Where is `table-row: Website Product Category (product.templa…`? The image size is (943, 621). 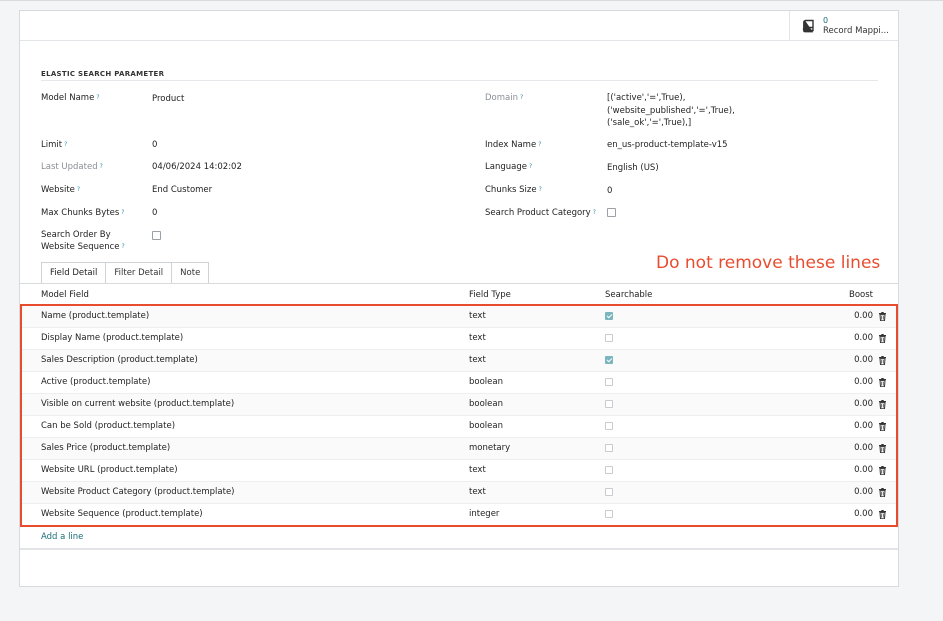 table-row: Website Product Category (product.templa… is located at coordinates (459, 493).